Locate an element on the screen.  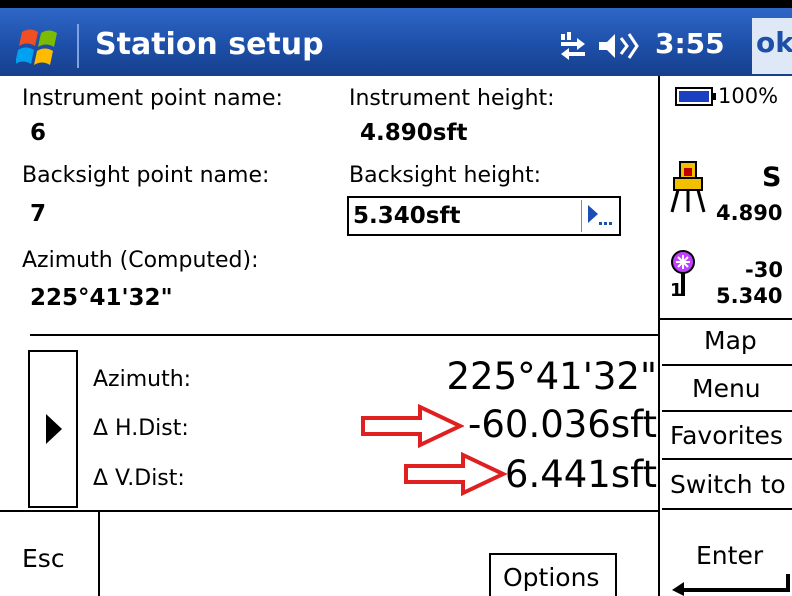
target-height-side: 5.340 is located at coordinates (749, 296).